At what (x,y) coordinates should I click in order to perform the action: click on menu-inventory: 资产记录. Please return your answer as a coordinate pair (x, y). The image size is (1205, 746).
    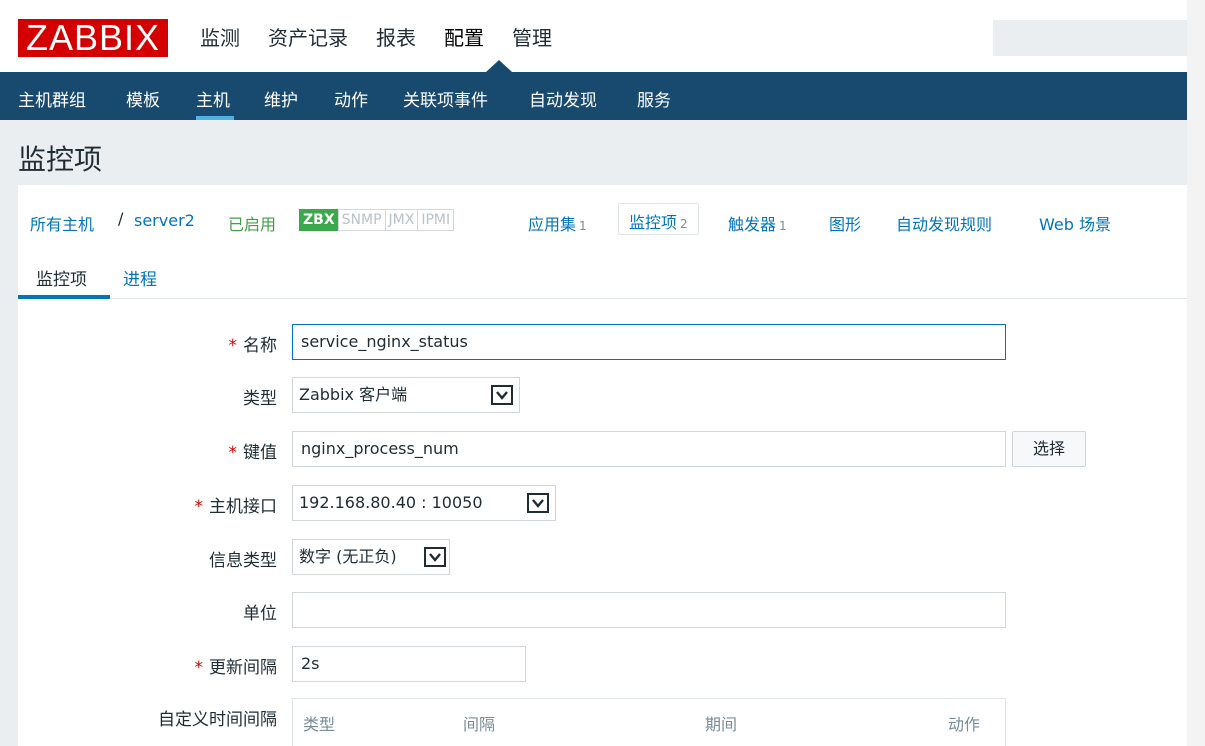
    Looking at the image, I should click on (308, 36).